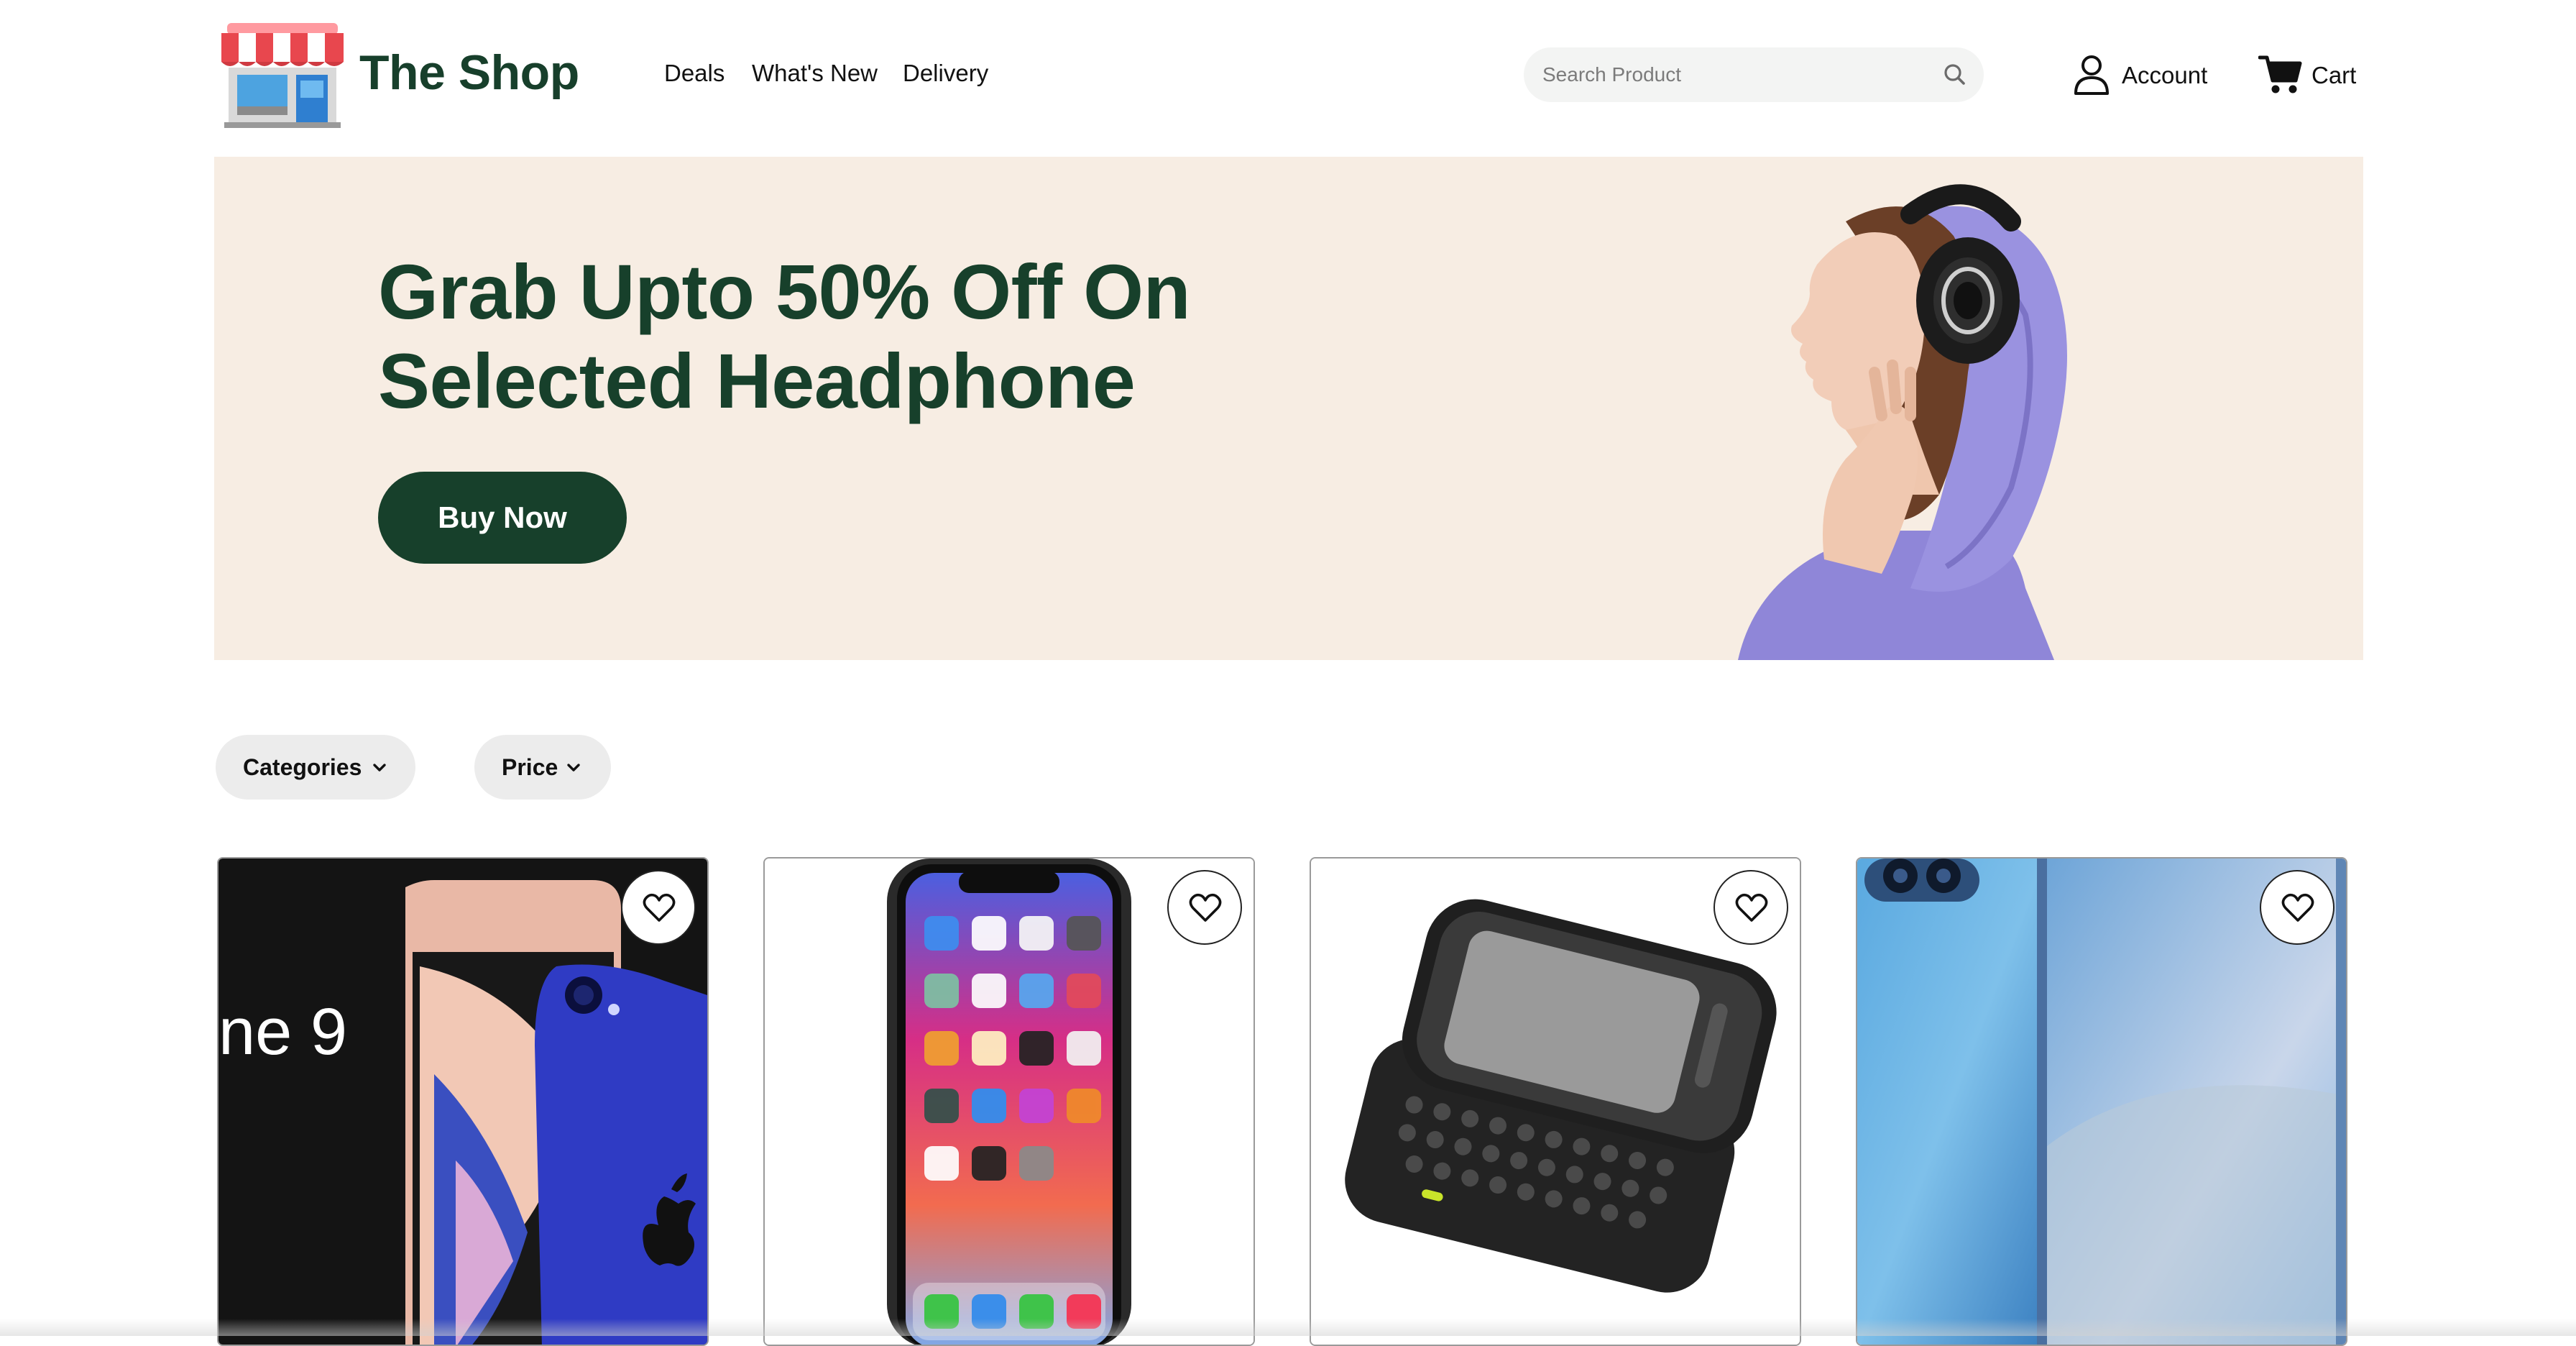 The image size is (2576, 1346). Describe the element at coordinates (1955, 74) in the screenshot. I see `search-icon` at that location.